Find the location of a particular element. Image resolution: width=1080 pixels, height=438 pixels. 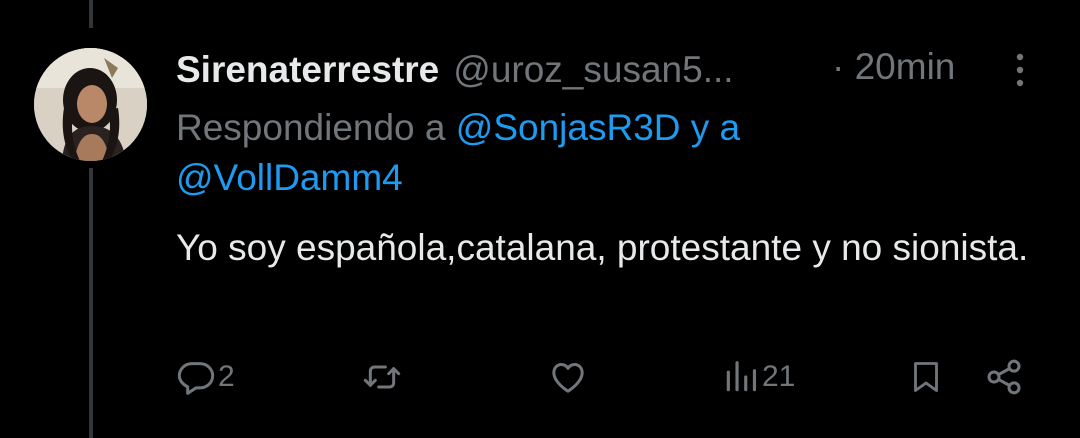

more-vertical-icon is located at coordinates (1020, 70).